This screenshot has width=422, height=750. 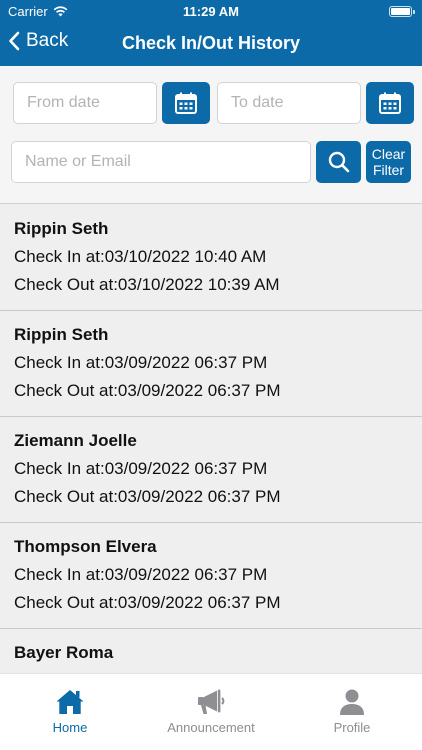 What do you see at coordinates (352, 702) in the screenshot?
I see `person-icon` at bounding box center [352, 702].